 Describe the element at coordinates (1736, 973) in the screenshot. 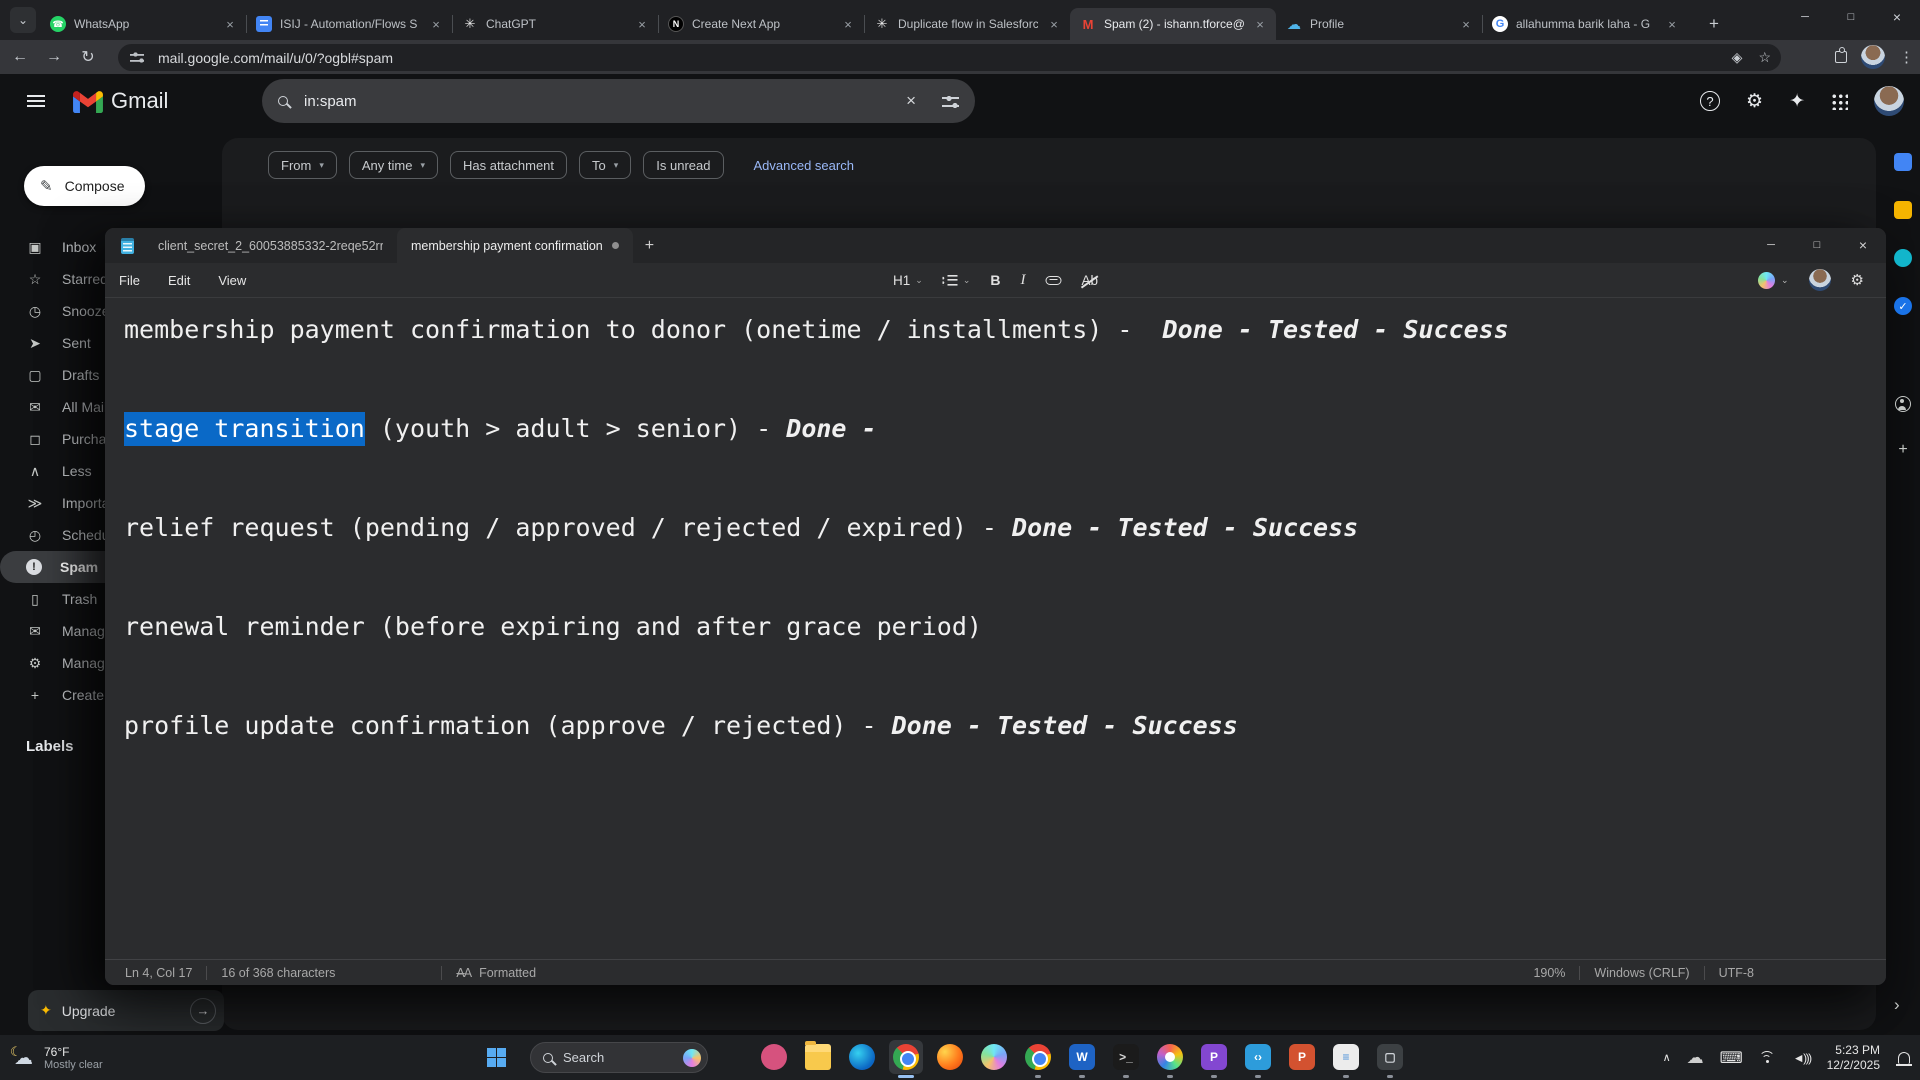

I see `encoding: UTF-8` at that location.